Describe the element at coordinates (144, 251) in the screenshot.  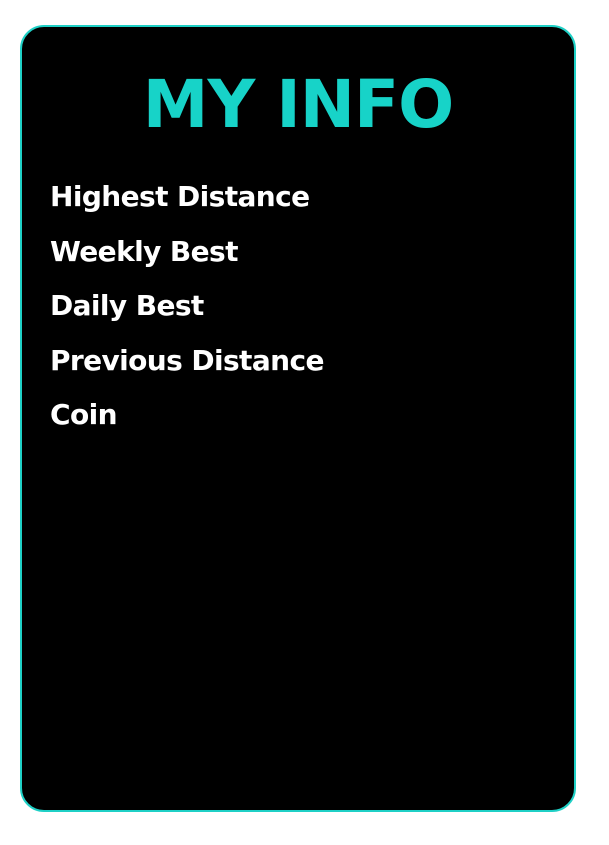
I see `info-item-weekly-best: Weekly Best` at that location.